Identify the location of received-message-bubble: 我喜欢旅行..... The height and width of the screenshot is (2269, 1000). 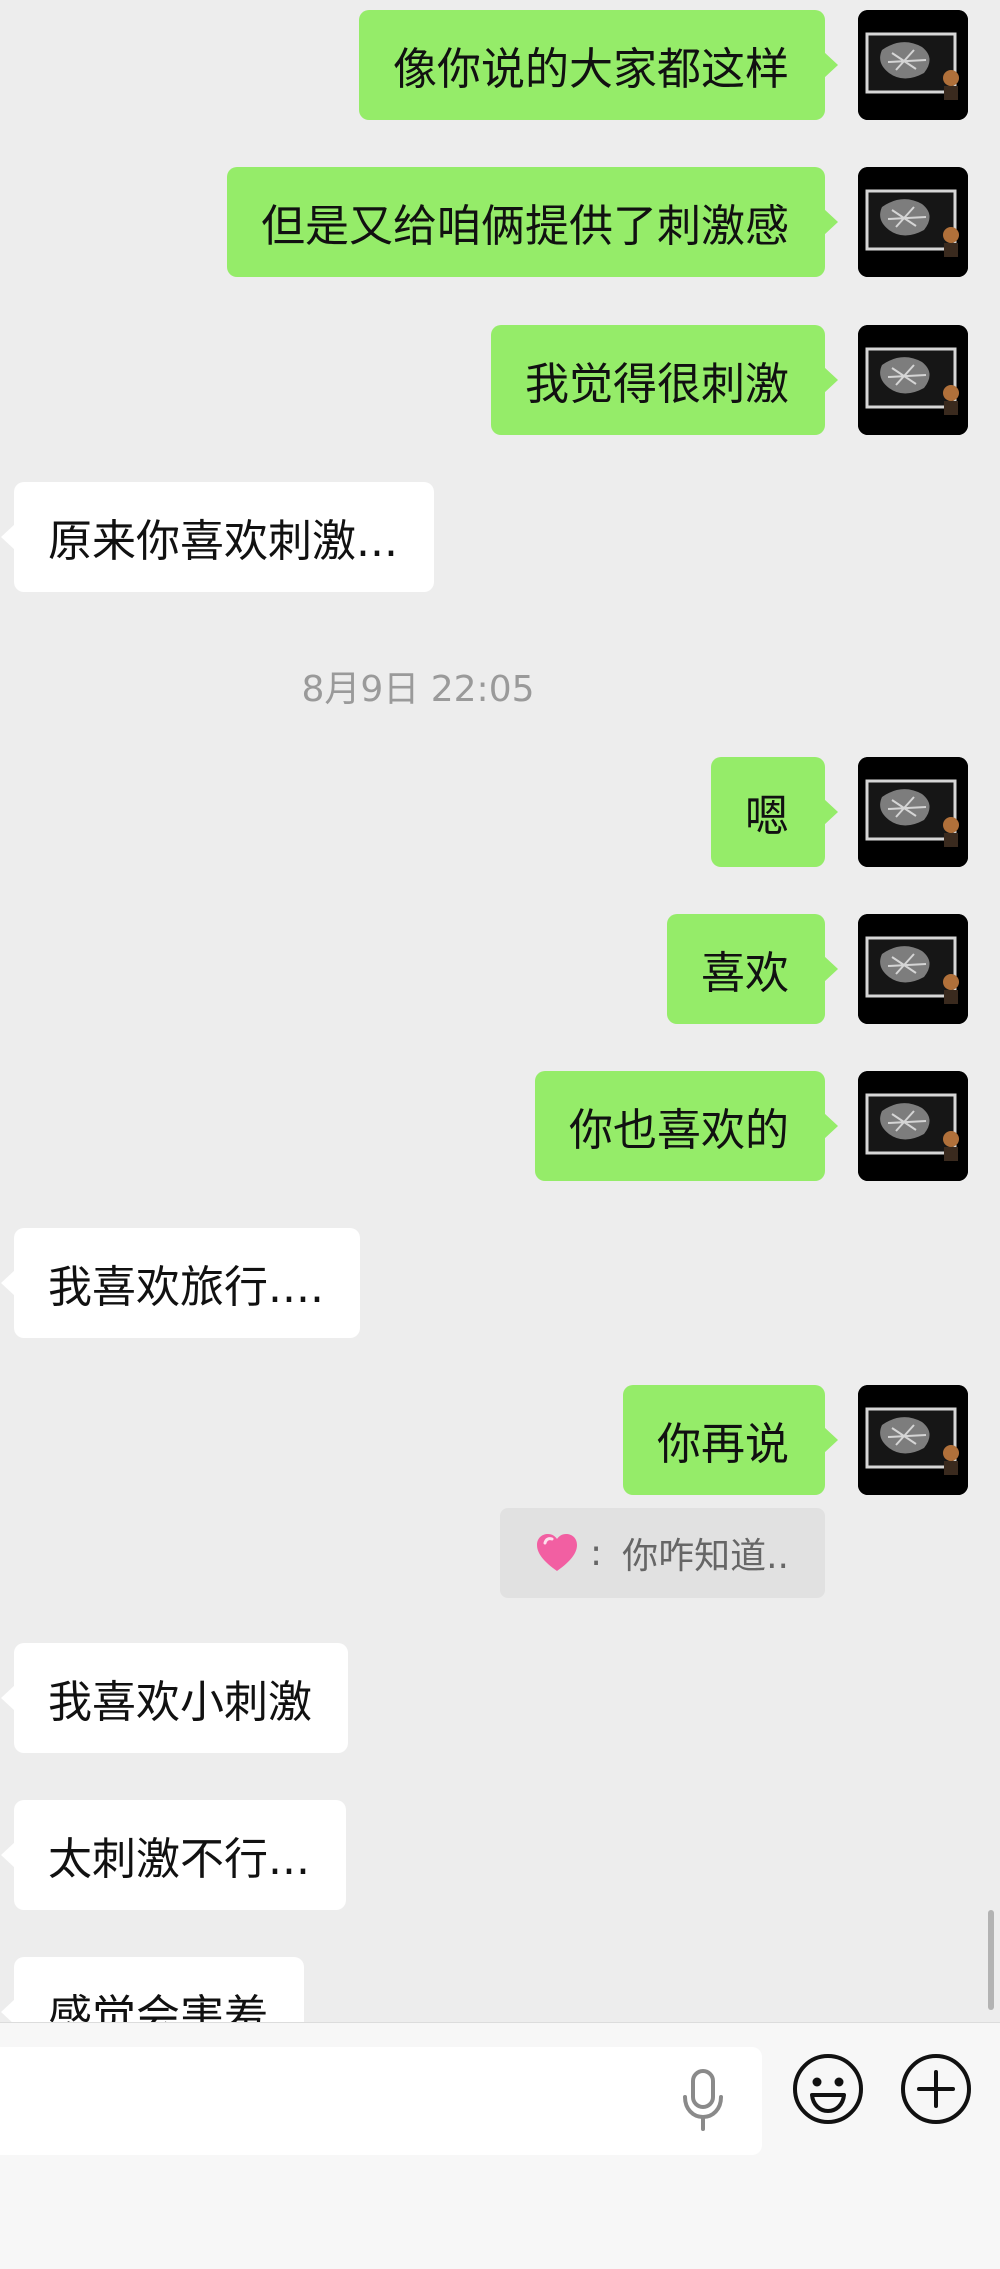
(180, 1283).